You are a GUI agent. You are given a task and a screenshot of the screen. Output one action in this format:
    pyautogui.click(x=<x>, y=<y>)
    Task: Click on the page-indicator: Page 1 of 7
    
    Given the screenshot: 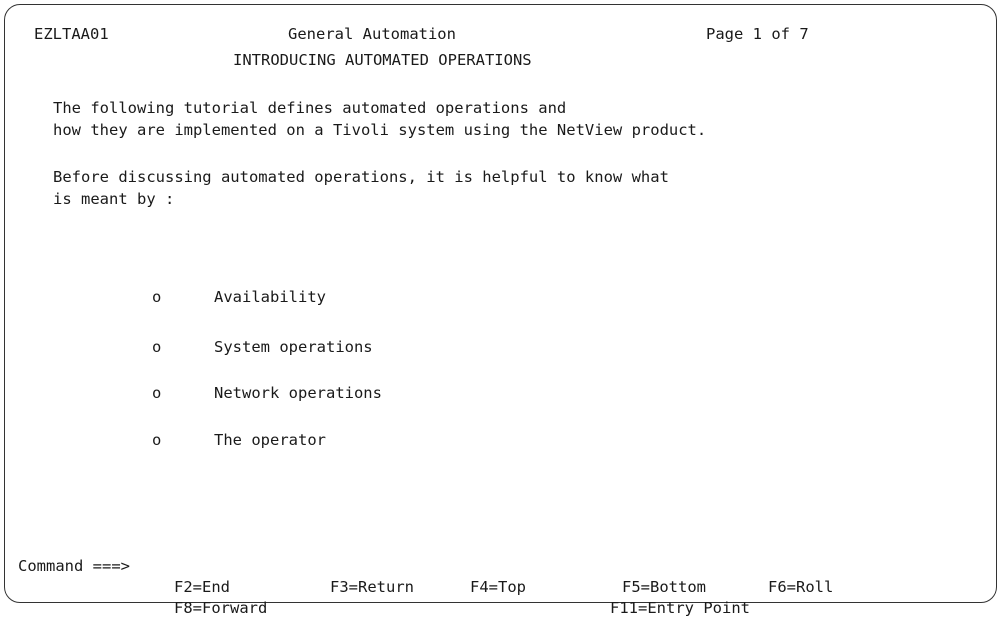 What is the action you would take?
    pyautogui.click(x=757, y=34)
    